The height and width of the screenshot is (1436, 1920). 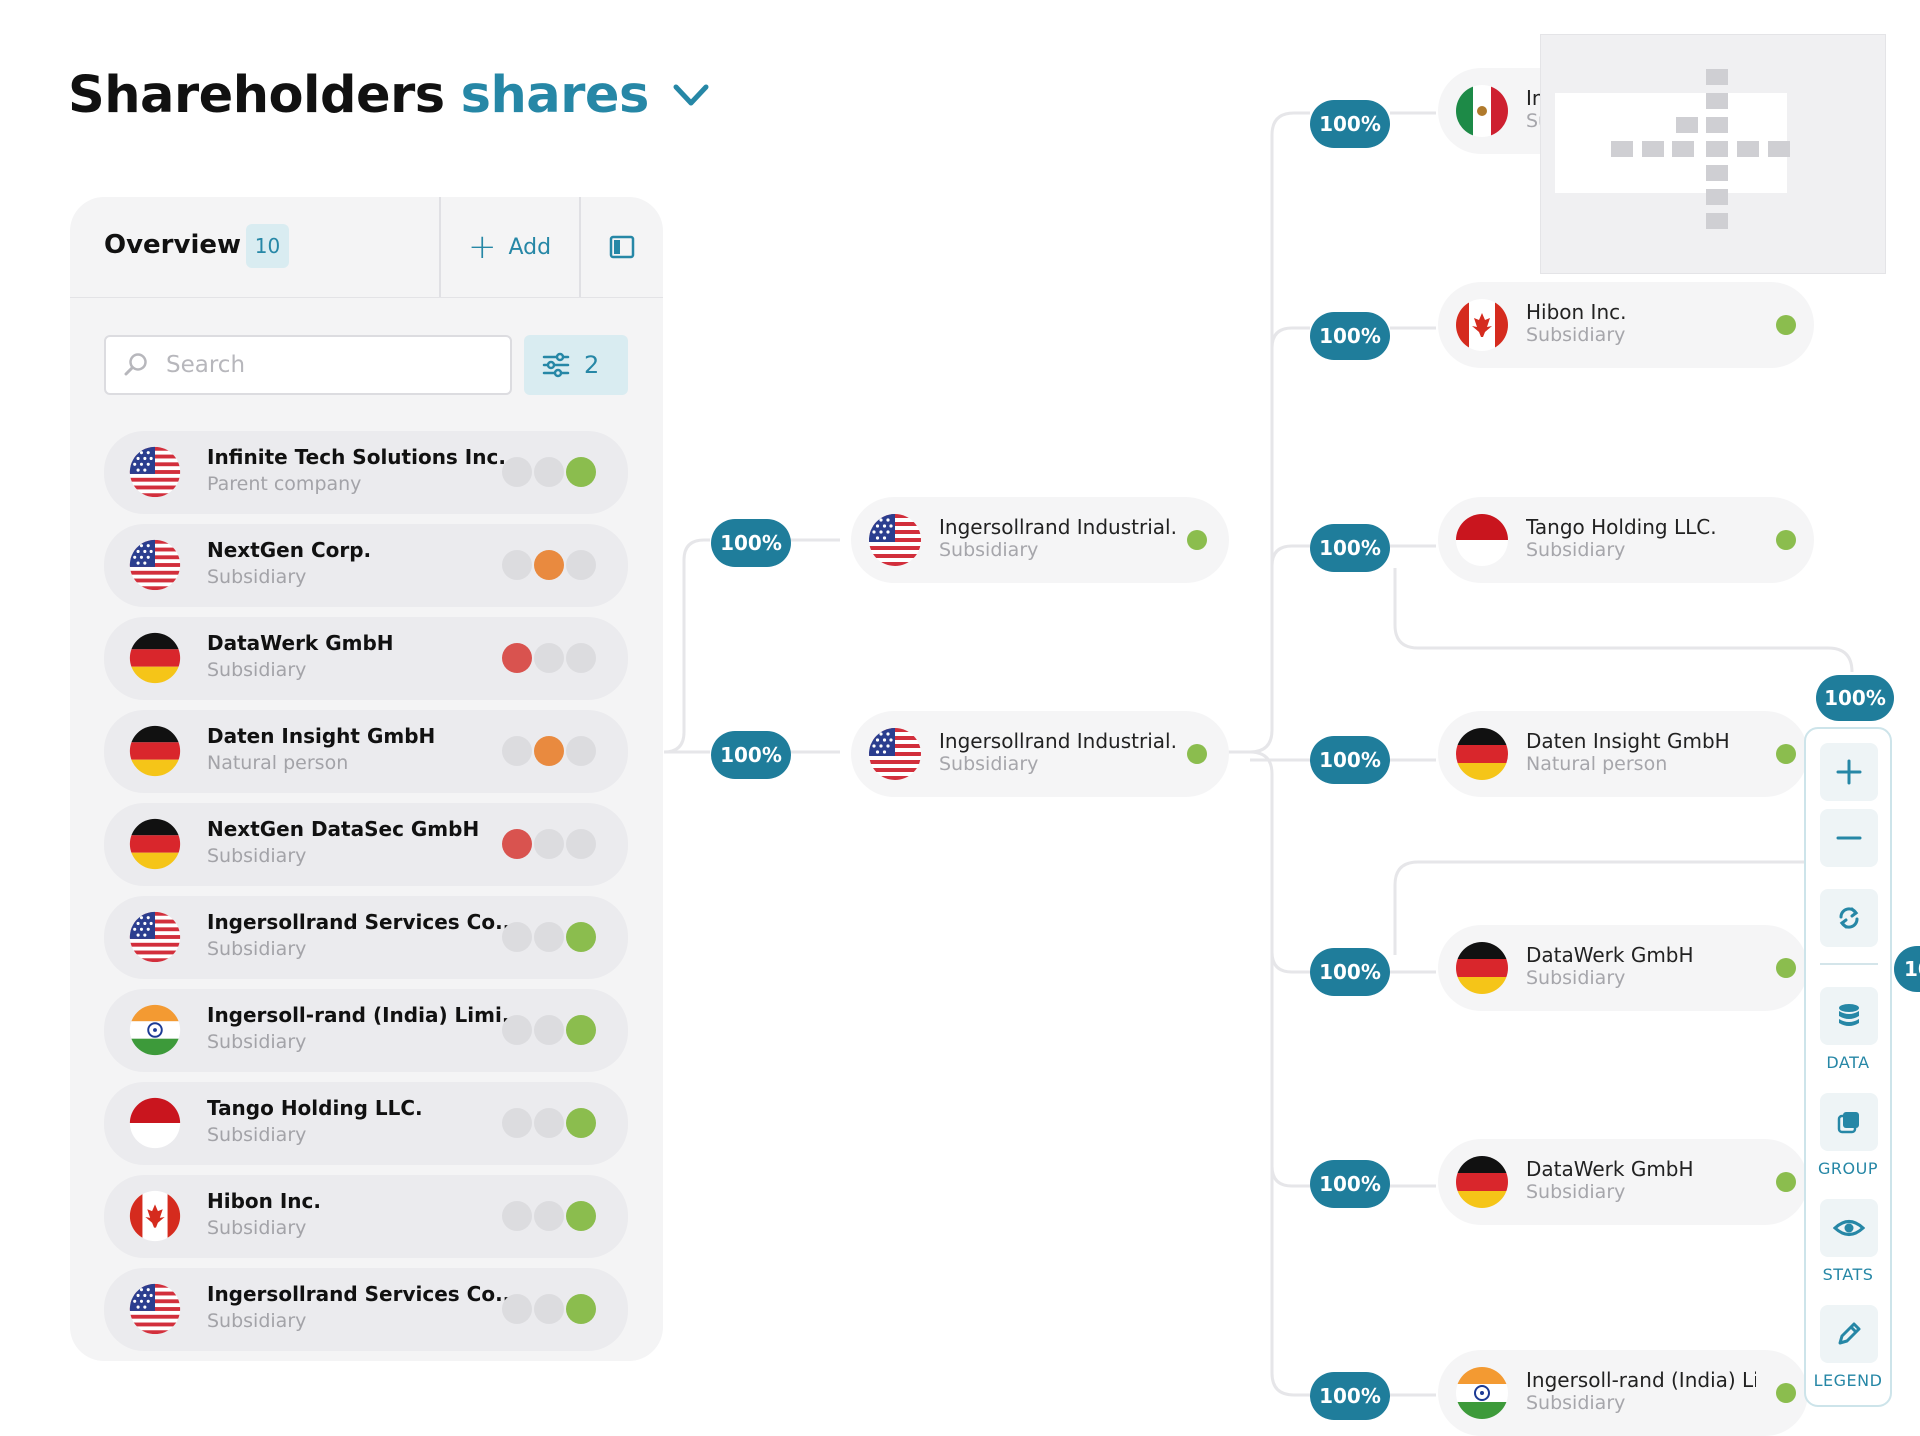 What do you see at coordinates (576, 365) in the screenshot?
I see `filter-button: 2` at bounding box center [576, 365].